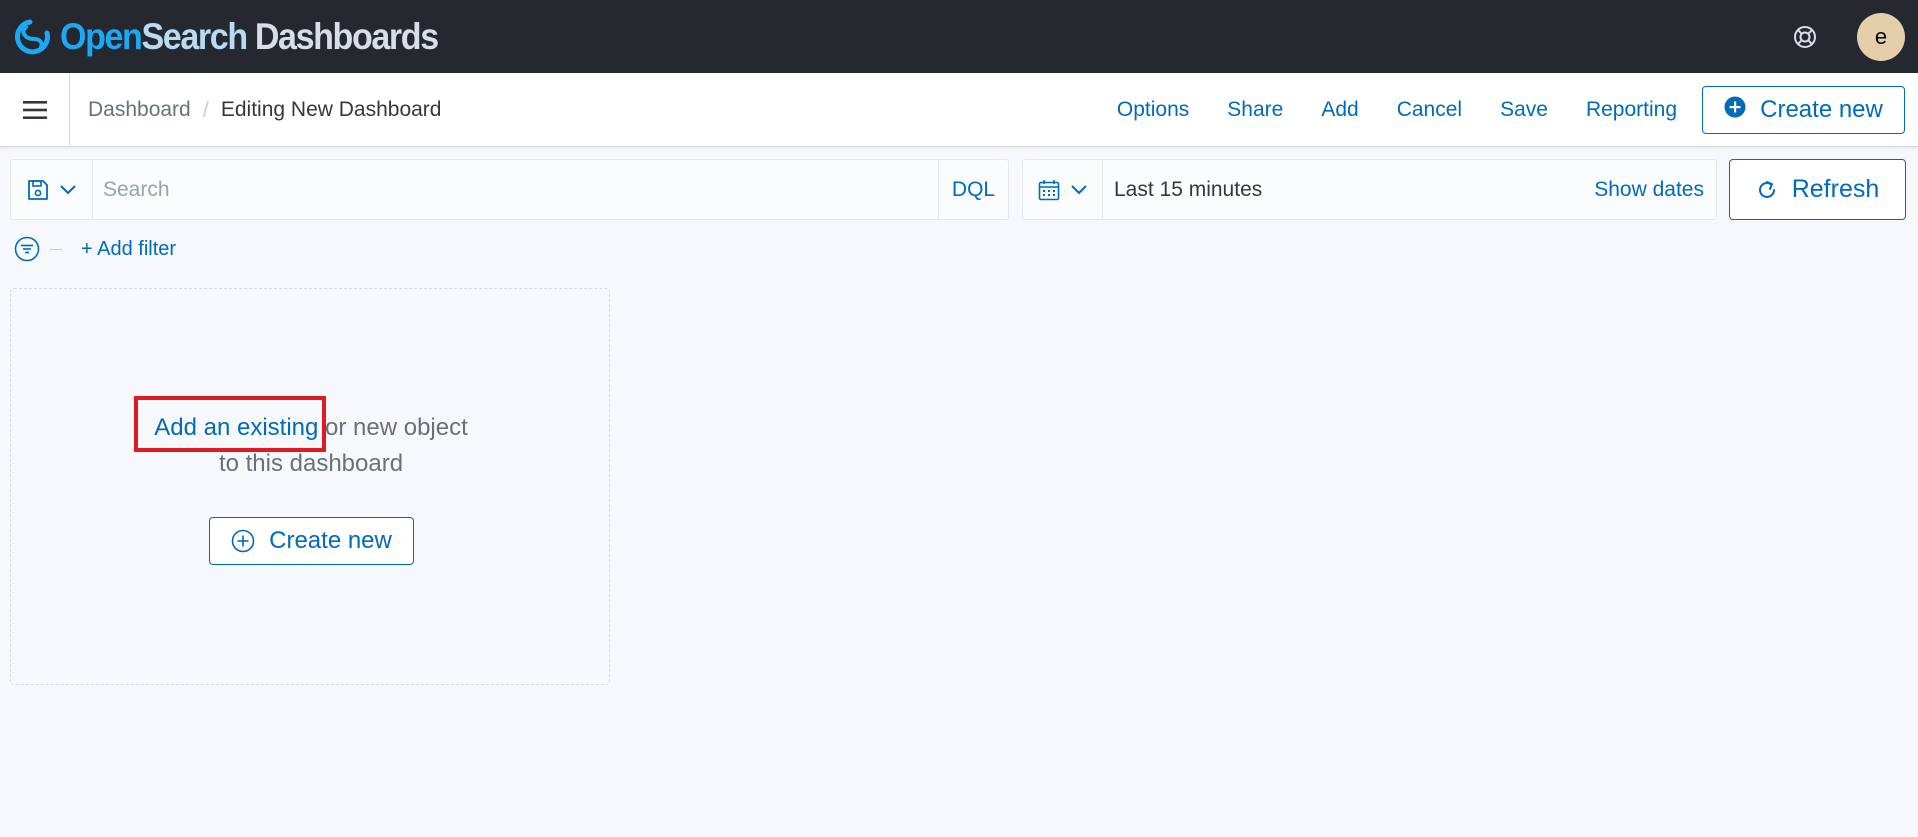 Image resolution: width=1918 pixels, height=837 pixels. Describe the element at coordinates (243, 541) in the screenshot. I see `plus-in-circle-icon` at that location.